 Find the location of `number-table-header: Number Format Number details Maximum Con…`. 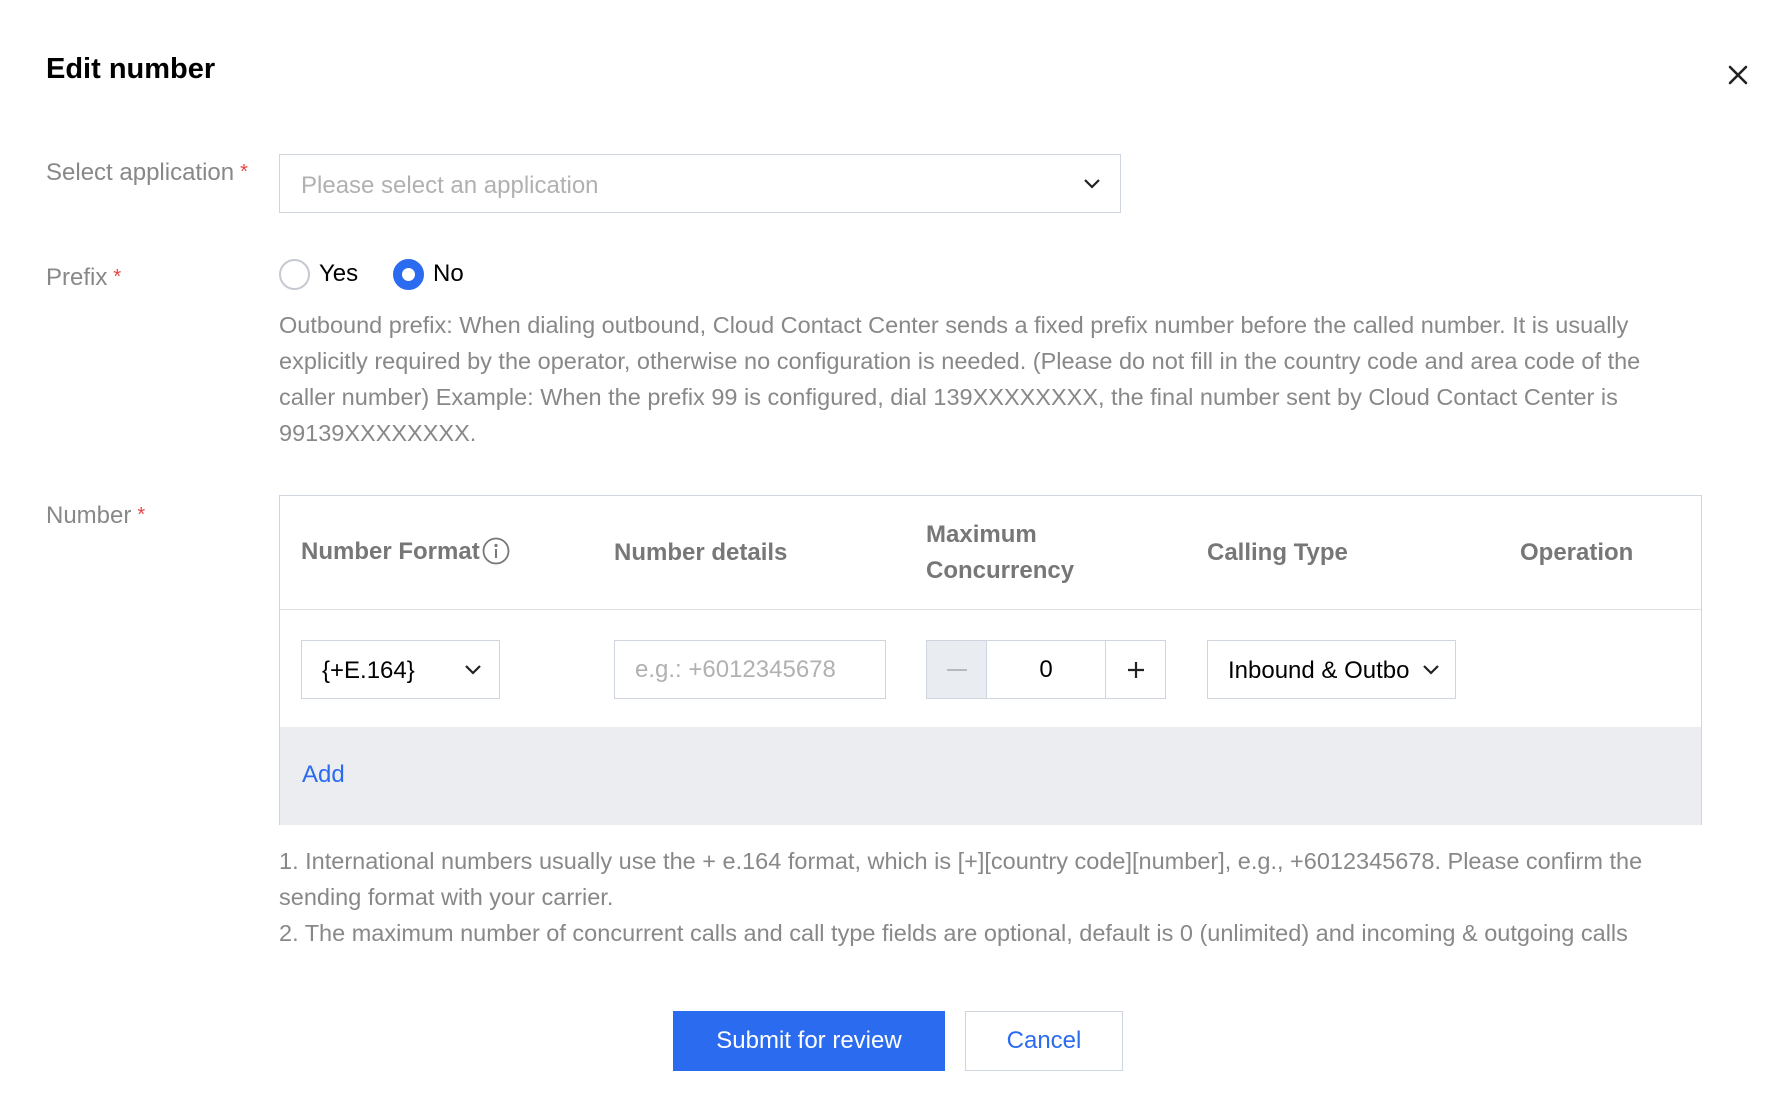

number-table-header: Number Format Number details Maximum Con… is located at coordinates (990, 553).